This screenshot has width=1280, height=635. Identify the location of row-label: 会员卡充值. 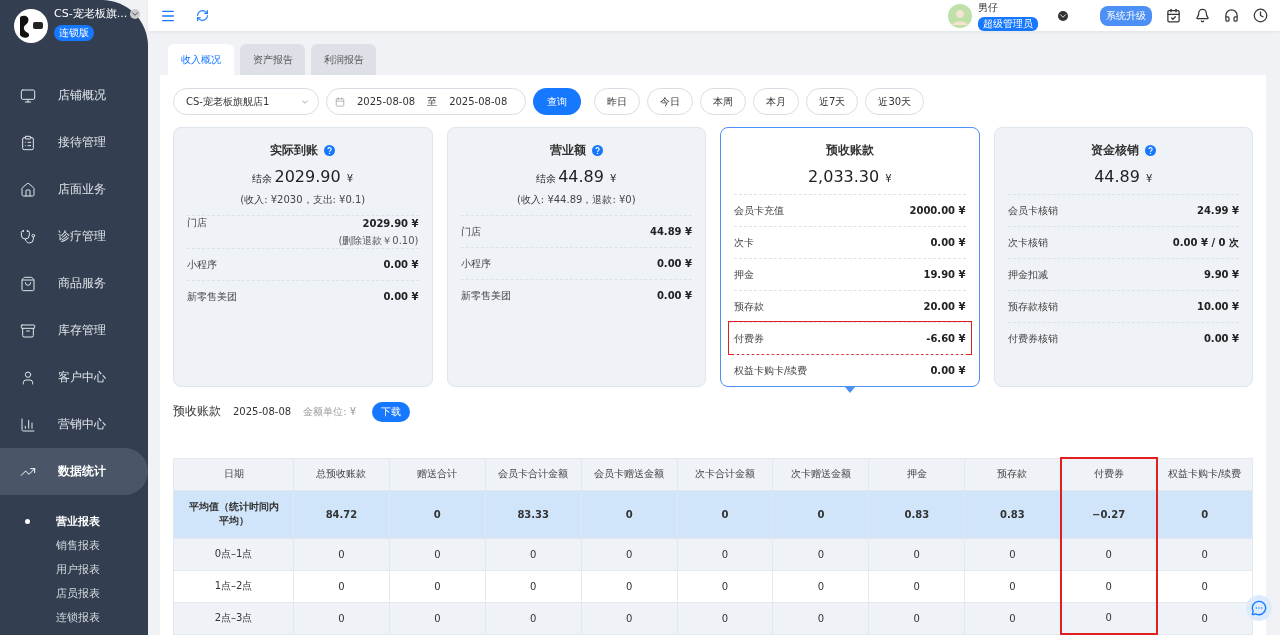
(759, 210).